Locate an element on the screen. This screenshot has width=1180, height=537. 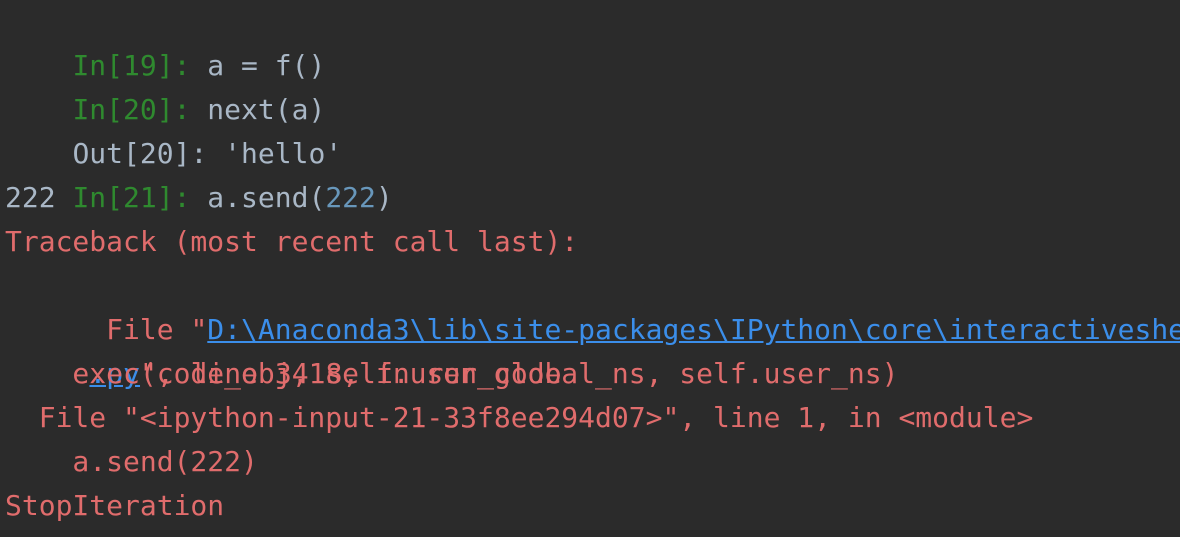
traceback-frame-1-continued: .py", line 3418, in run_code is located at coordinates (291, 349).